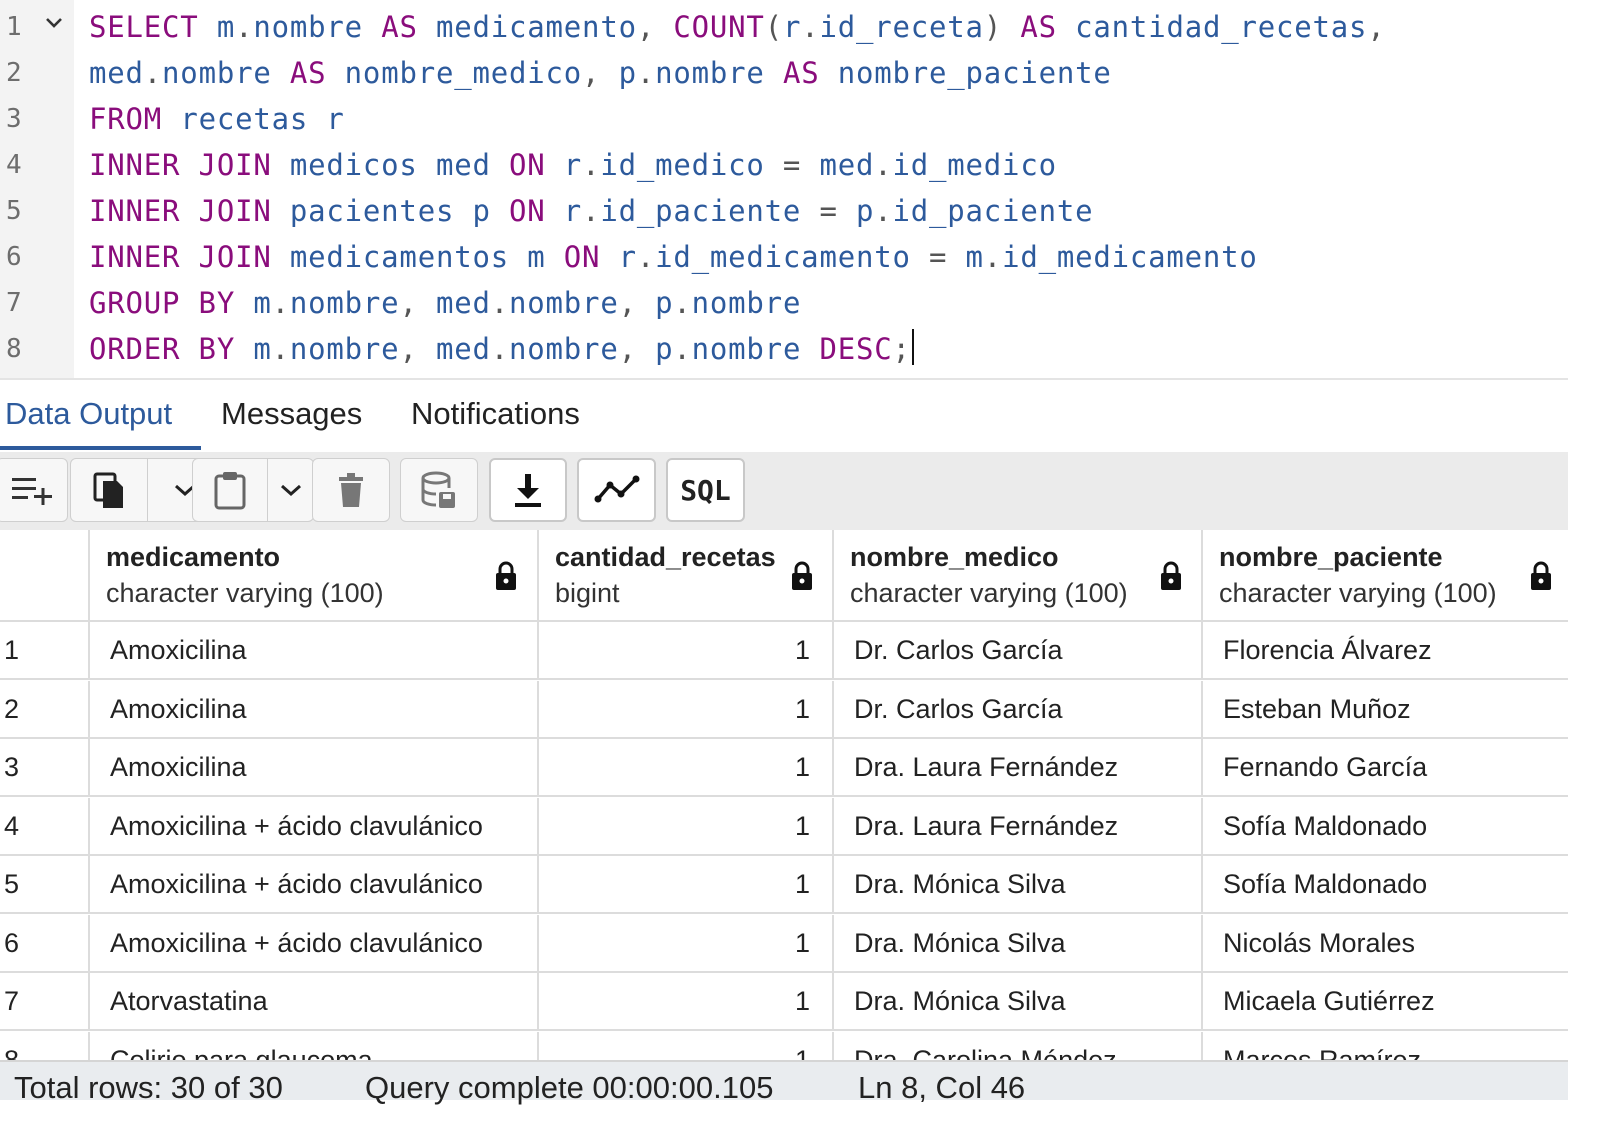 The width and height of the screenshot is (1600, 1122). What do you see at coordinates (1385, 943) in the screenshot?
I see `nombre-paciente-cell: Nicolás Morales` at bounding box center [1385, 943].